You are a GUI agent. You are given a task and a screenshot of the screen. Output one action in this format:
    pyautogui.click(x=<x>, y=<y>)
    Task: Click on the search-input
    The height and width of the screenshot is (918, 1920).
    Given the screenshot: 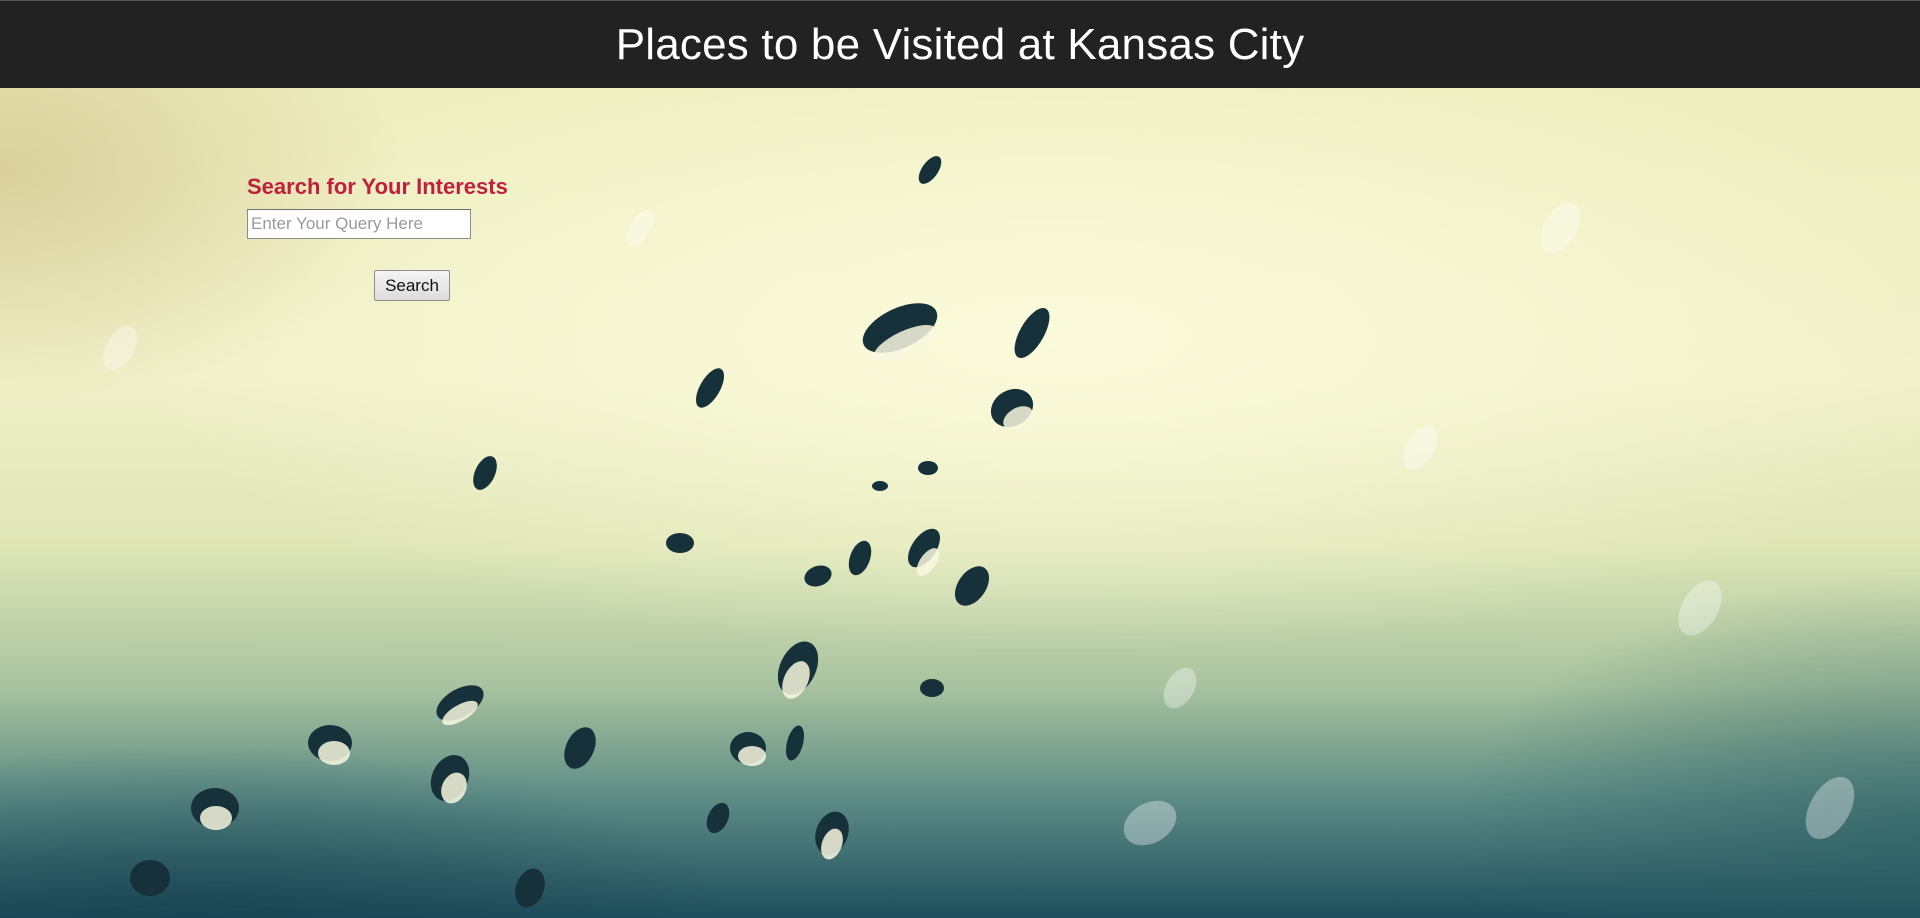 What is the action you would take?
    pyautogui.click(x=359, y=224)
    